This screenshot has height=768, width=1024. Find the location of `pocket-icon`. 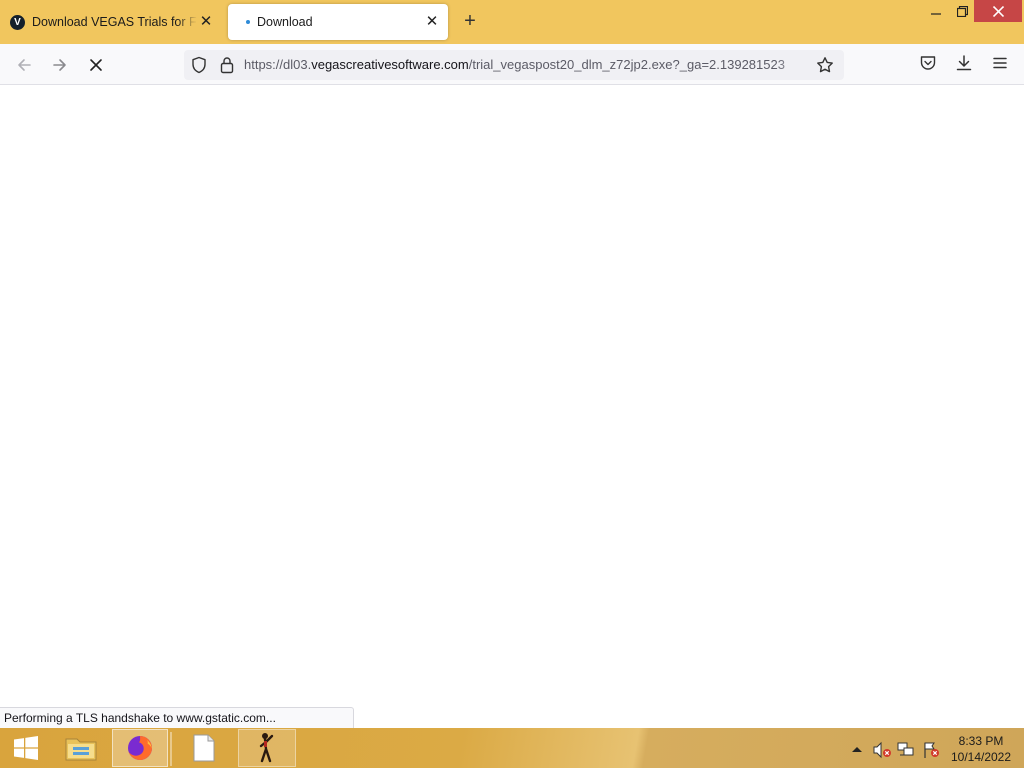

pocket-icon is located at coordinates (928, 63).